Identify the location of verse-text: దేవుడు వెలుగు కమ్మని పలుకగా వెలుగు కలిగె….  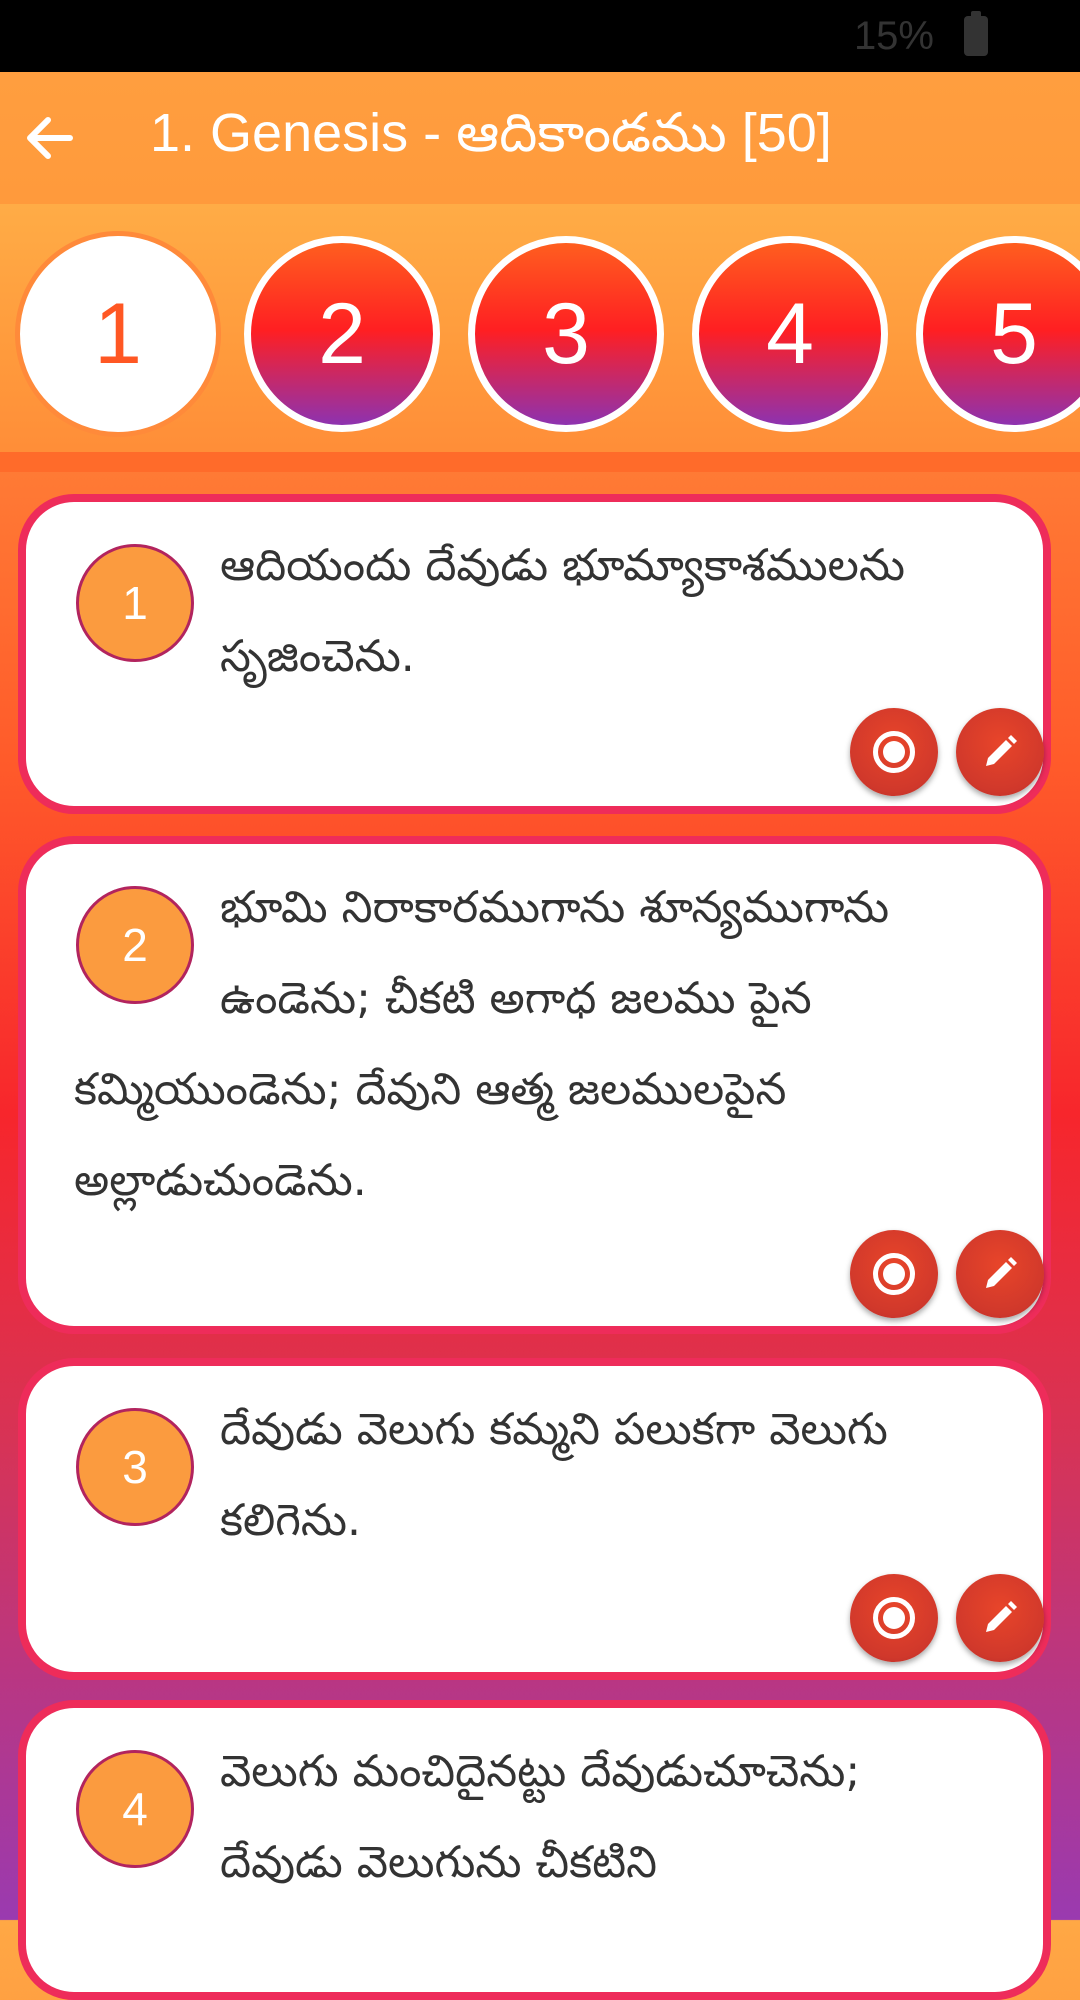
(554, 1475).